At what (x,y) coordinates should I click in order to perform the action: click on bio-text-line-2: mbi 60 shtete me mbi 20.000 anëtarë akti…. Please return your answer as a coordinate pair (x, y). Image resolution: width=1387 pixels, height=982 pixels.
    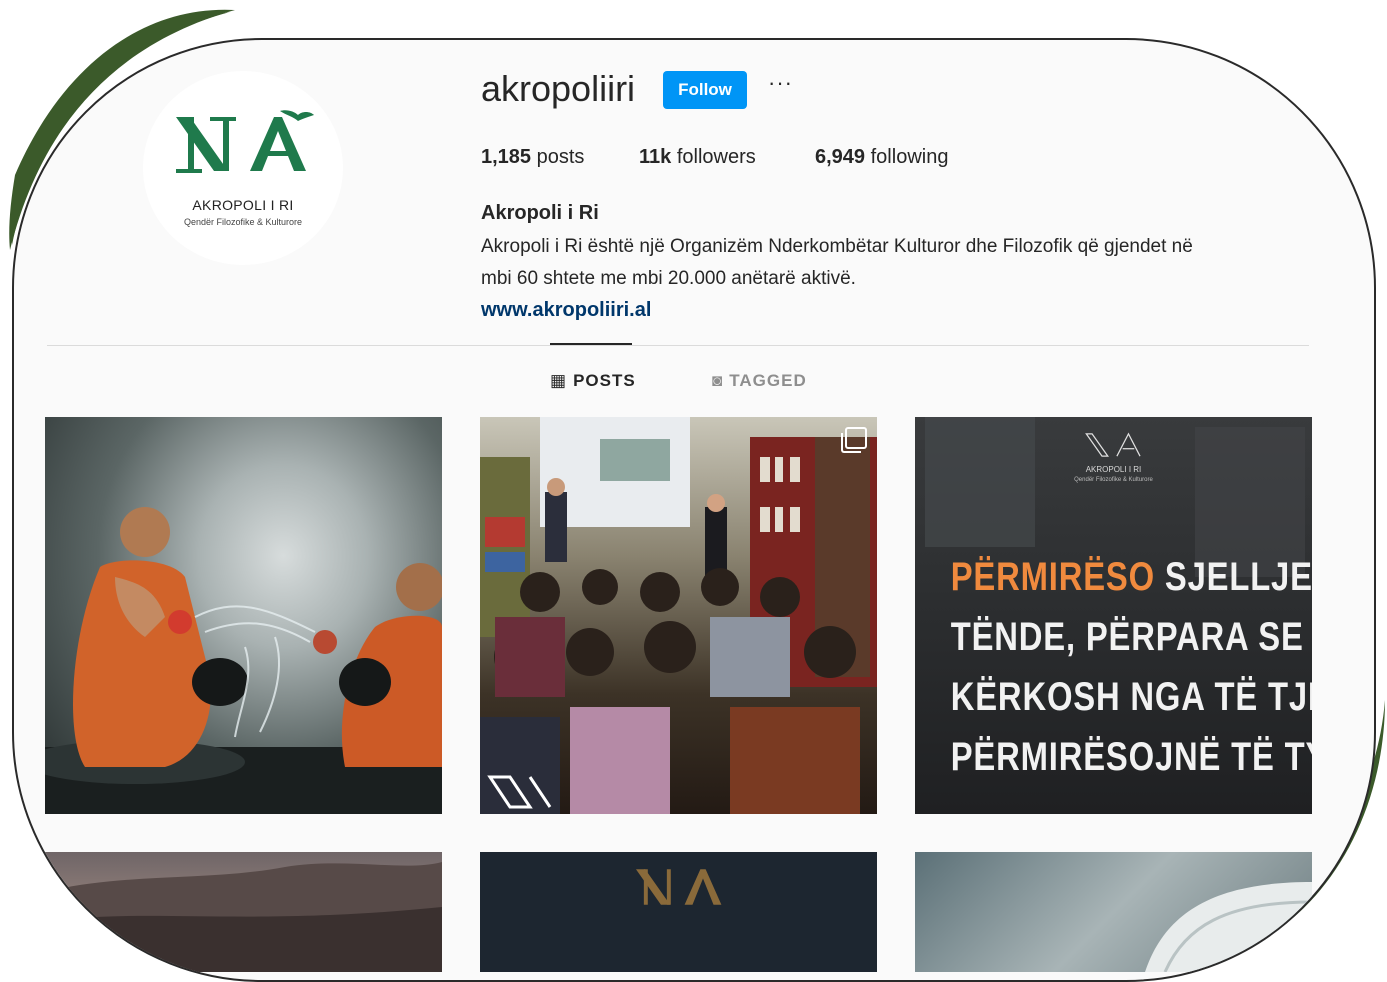
    Looking at the image, I should click on (668, 278).